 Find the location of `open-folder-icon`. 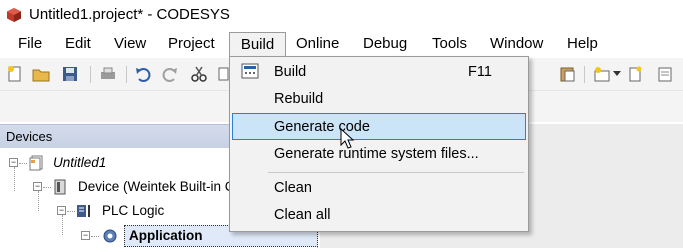

open-folder-icon is located at coordinates (41, 74).